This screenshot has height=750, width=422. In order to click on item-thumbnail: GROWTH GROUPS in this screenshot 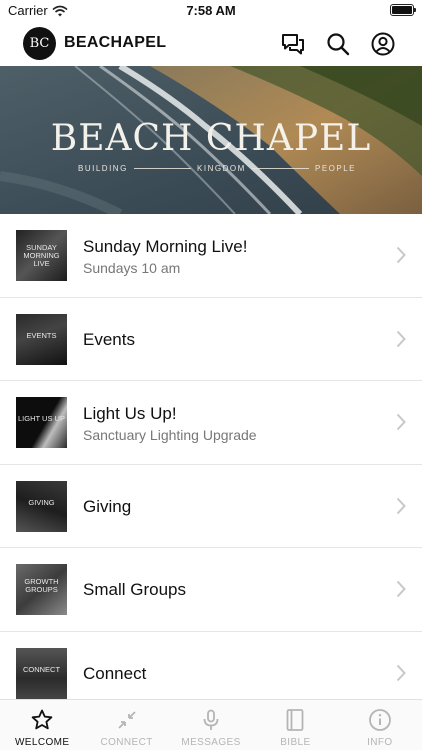, I will do `click(41, 589)`.